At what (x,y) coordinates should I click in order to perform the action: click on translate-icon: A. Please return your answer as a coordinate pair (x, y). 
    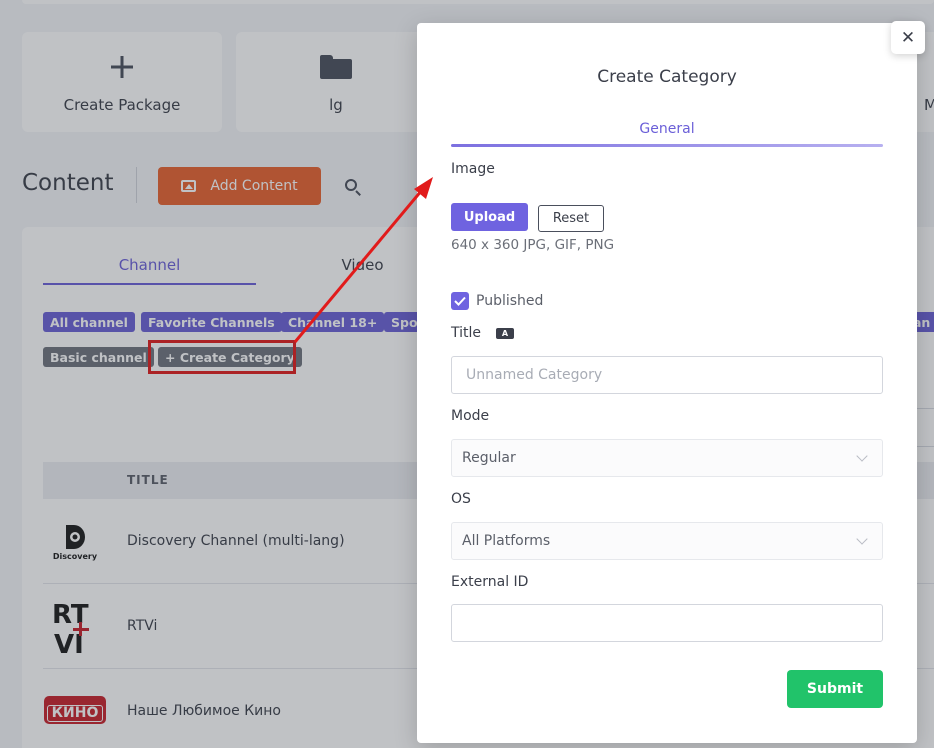
    Looking at the image, I should click on (505, 333).